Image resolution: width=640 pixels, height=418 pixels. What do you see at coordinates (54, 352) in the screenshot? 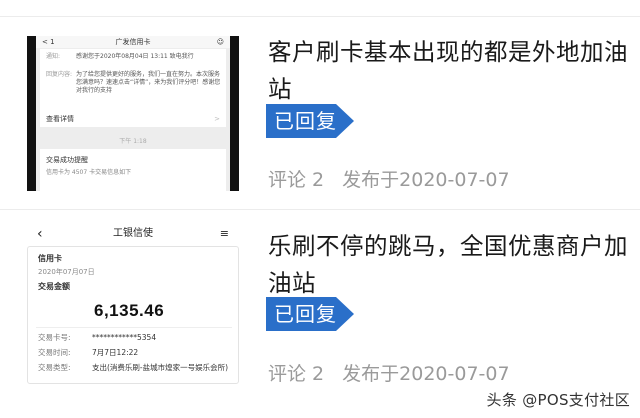
I see `row-key: 交易时间:` at bounding box center [54, 352].